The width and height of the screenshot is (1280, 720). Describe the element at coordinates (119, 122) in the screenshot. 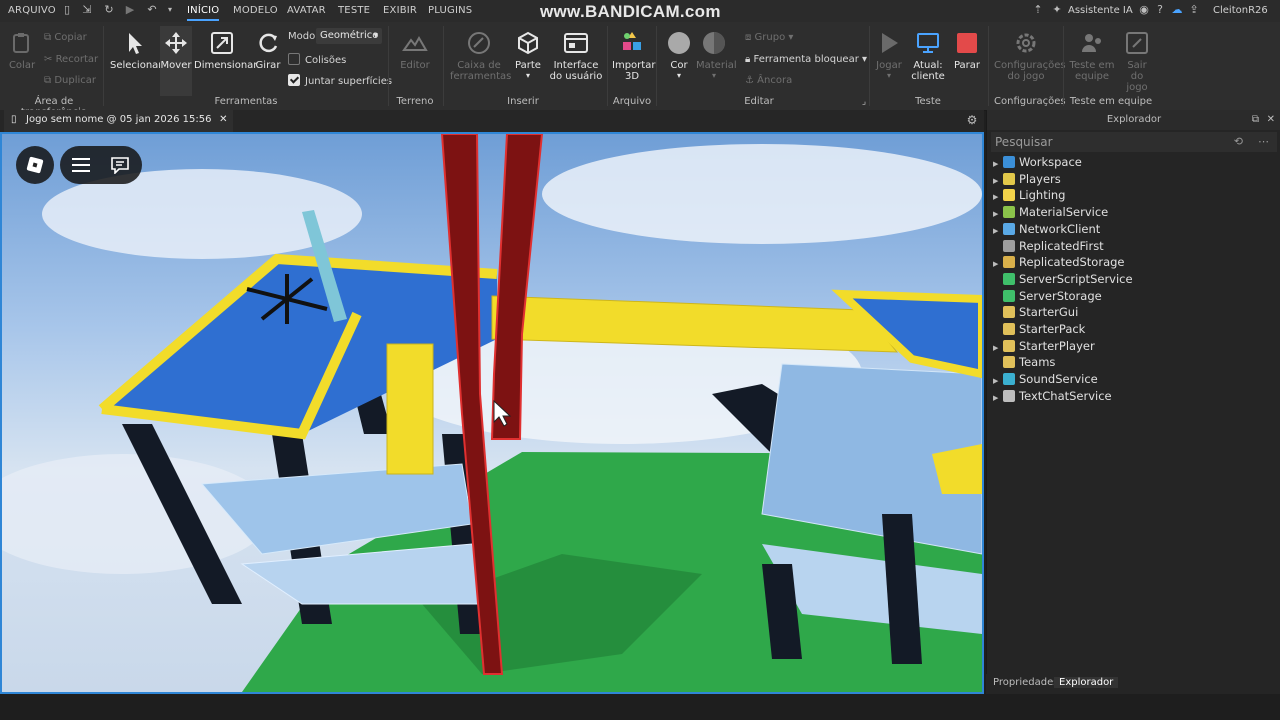

I see `document-tab: ▯ Jogo sem nome @ 05 jan 2026 15:56 ✕` at that location.